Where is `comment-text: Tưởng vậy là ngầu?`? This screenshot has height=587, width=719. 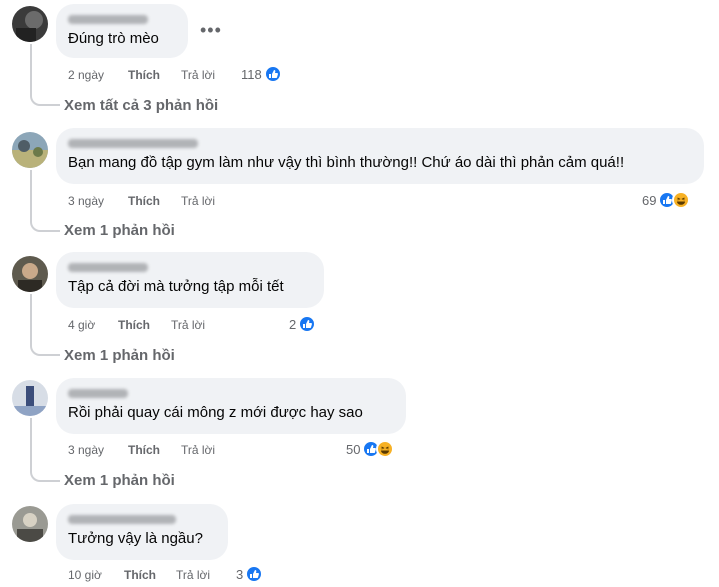
comment-text: Tưởng vậy là ngầu? is located at coordinates (135, 538).